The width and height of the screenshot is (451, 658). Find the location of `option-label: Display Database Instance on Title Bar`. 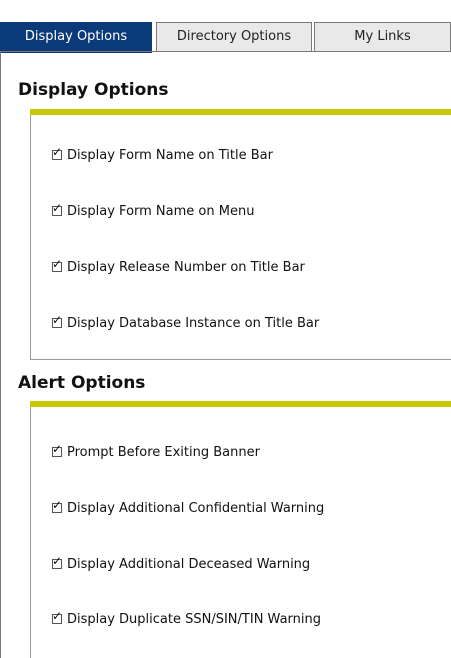

option-label: Display Database Instance on Title Bar is located at coordinates (193, 323).